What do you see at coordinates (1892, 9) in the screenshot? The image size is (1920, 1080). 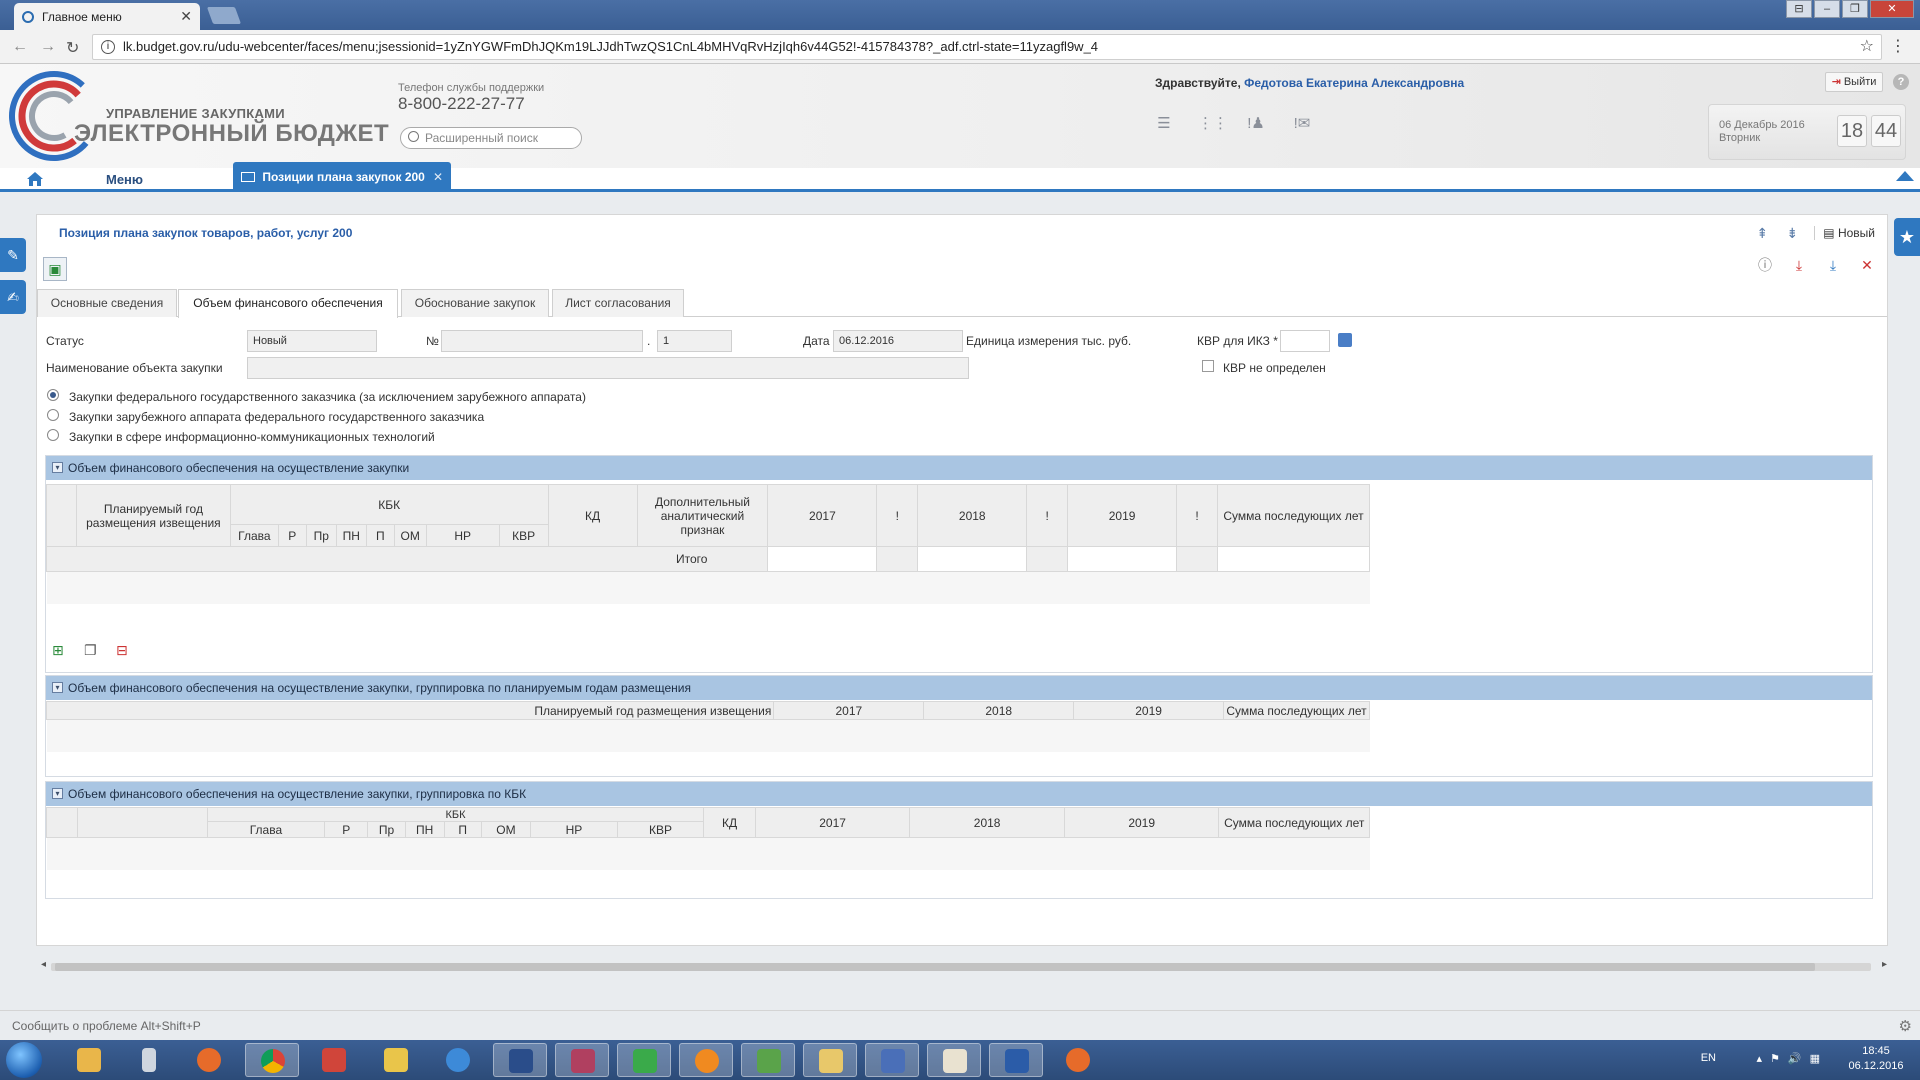 I see `close-window-button: ✕` at bounding box center [1892, 9].